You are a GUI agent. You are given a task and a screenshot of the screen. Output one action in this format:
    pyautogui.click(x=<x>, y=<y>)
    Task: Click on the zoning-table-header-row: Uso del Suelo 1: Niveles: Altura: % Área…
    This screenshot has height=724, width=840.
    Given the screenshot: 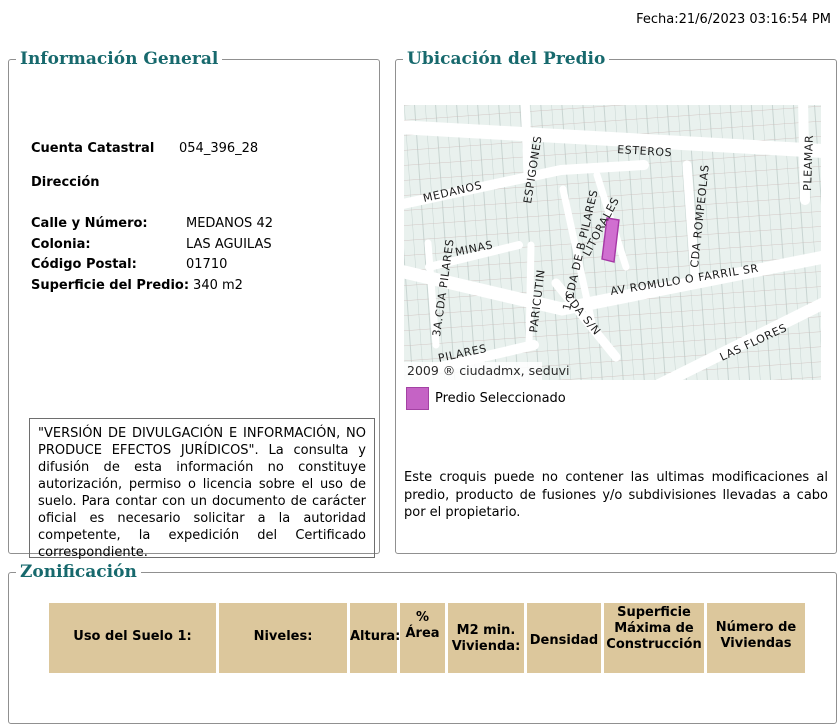 What is the action you would take?
    pyautogui.click(x=427, y=638)
    